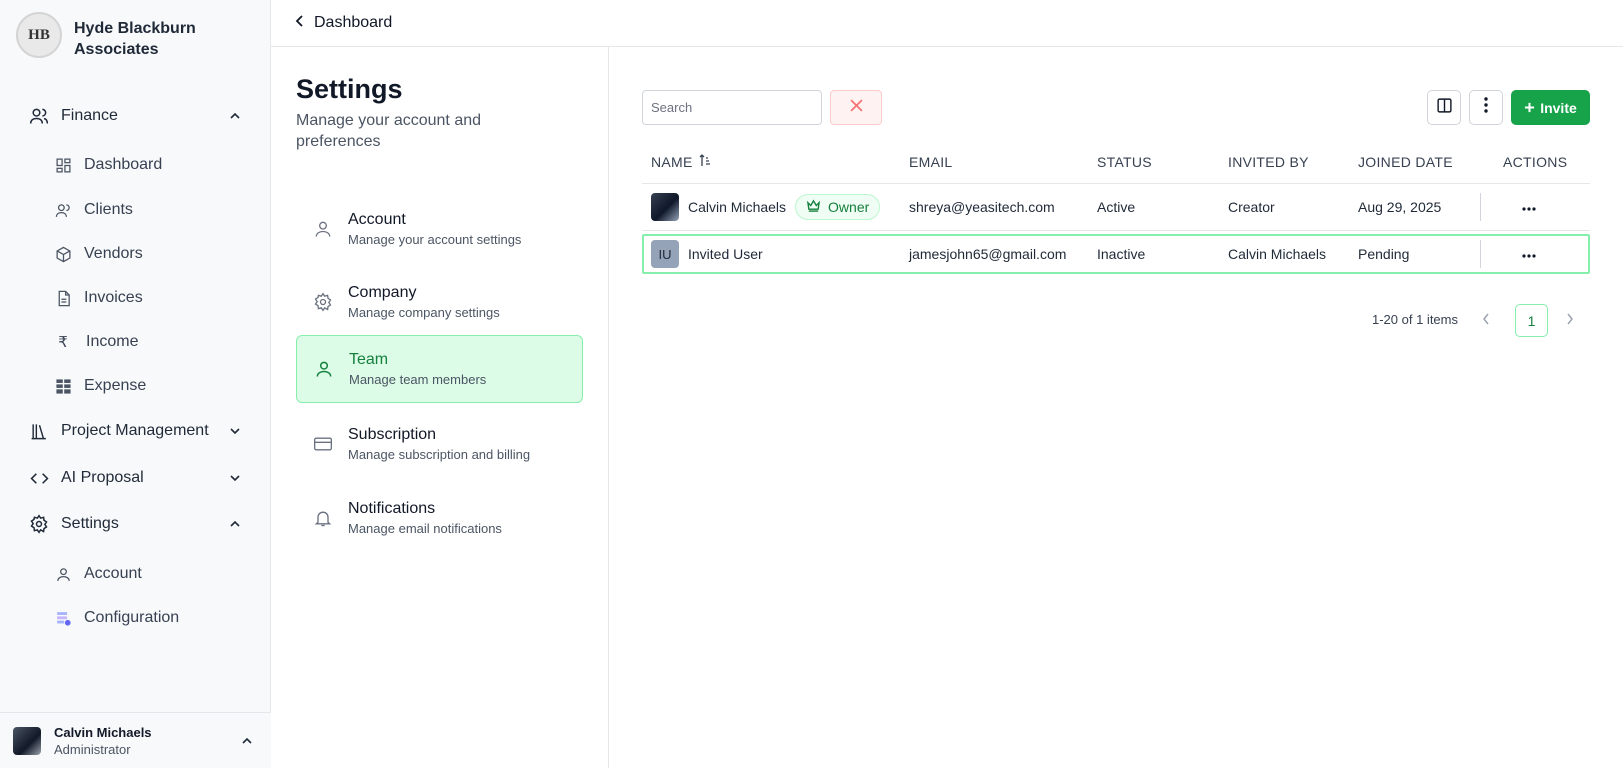 Image resolution: width=1623 pixels, height=768 pixels. Describe the element at coordinates (135, 478) in the screenshot. I see `nav-group-ai-proposal: AI Proposal` at that location.